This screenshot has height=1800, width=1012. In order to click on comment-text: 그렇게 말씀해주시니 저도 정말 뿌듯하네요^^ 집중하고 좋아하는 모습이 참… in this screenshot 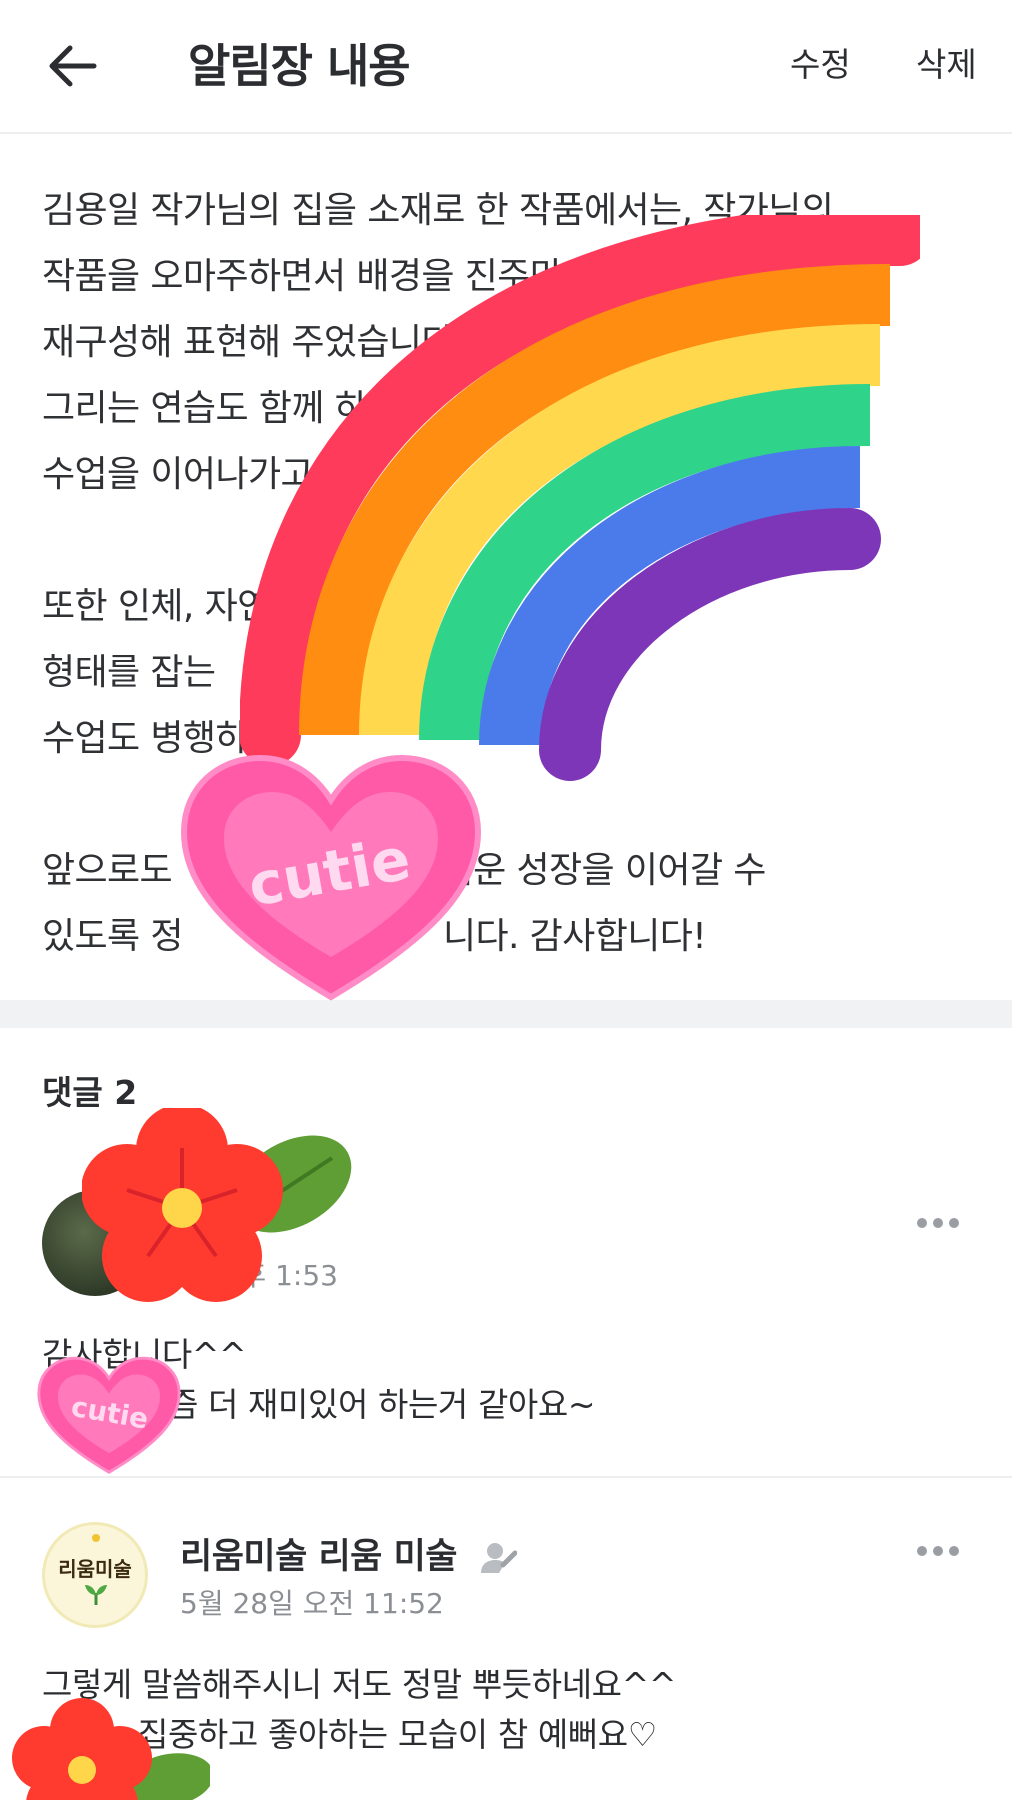, I will do `click(507, 1710)`.